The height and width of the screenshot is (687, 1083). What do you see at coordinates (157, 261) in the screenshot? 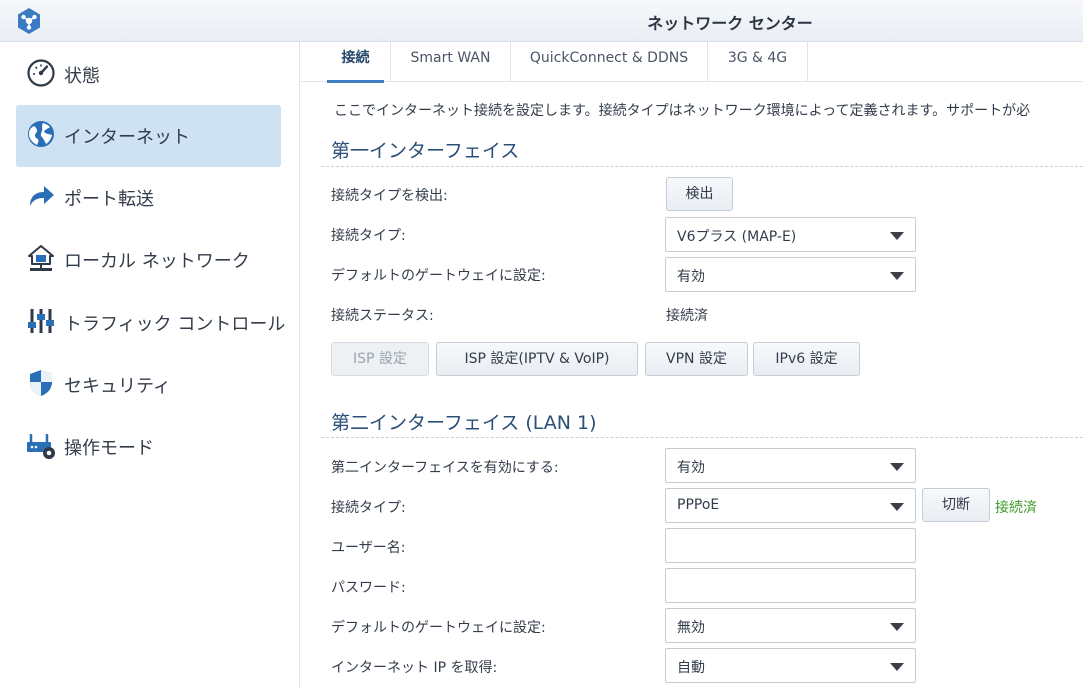
I see `sidebar-item-label: ローカル ネットワーク` at bounding box center [157, 261].